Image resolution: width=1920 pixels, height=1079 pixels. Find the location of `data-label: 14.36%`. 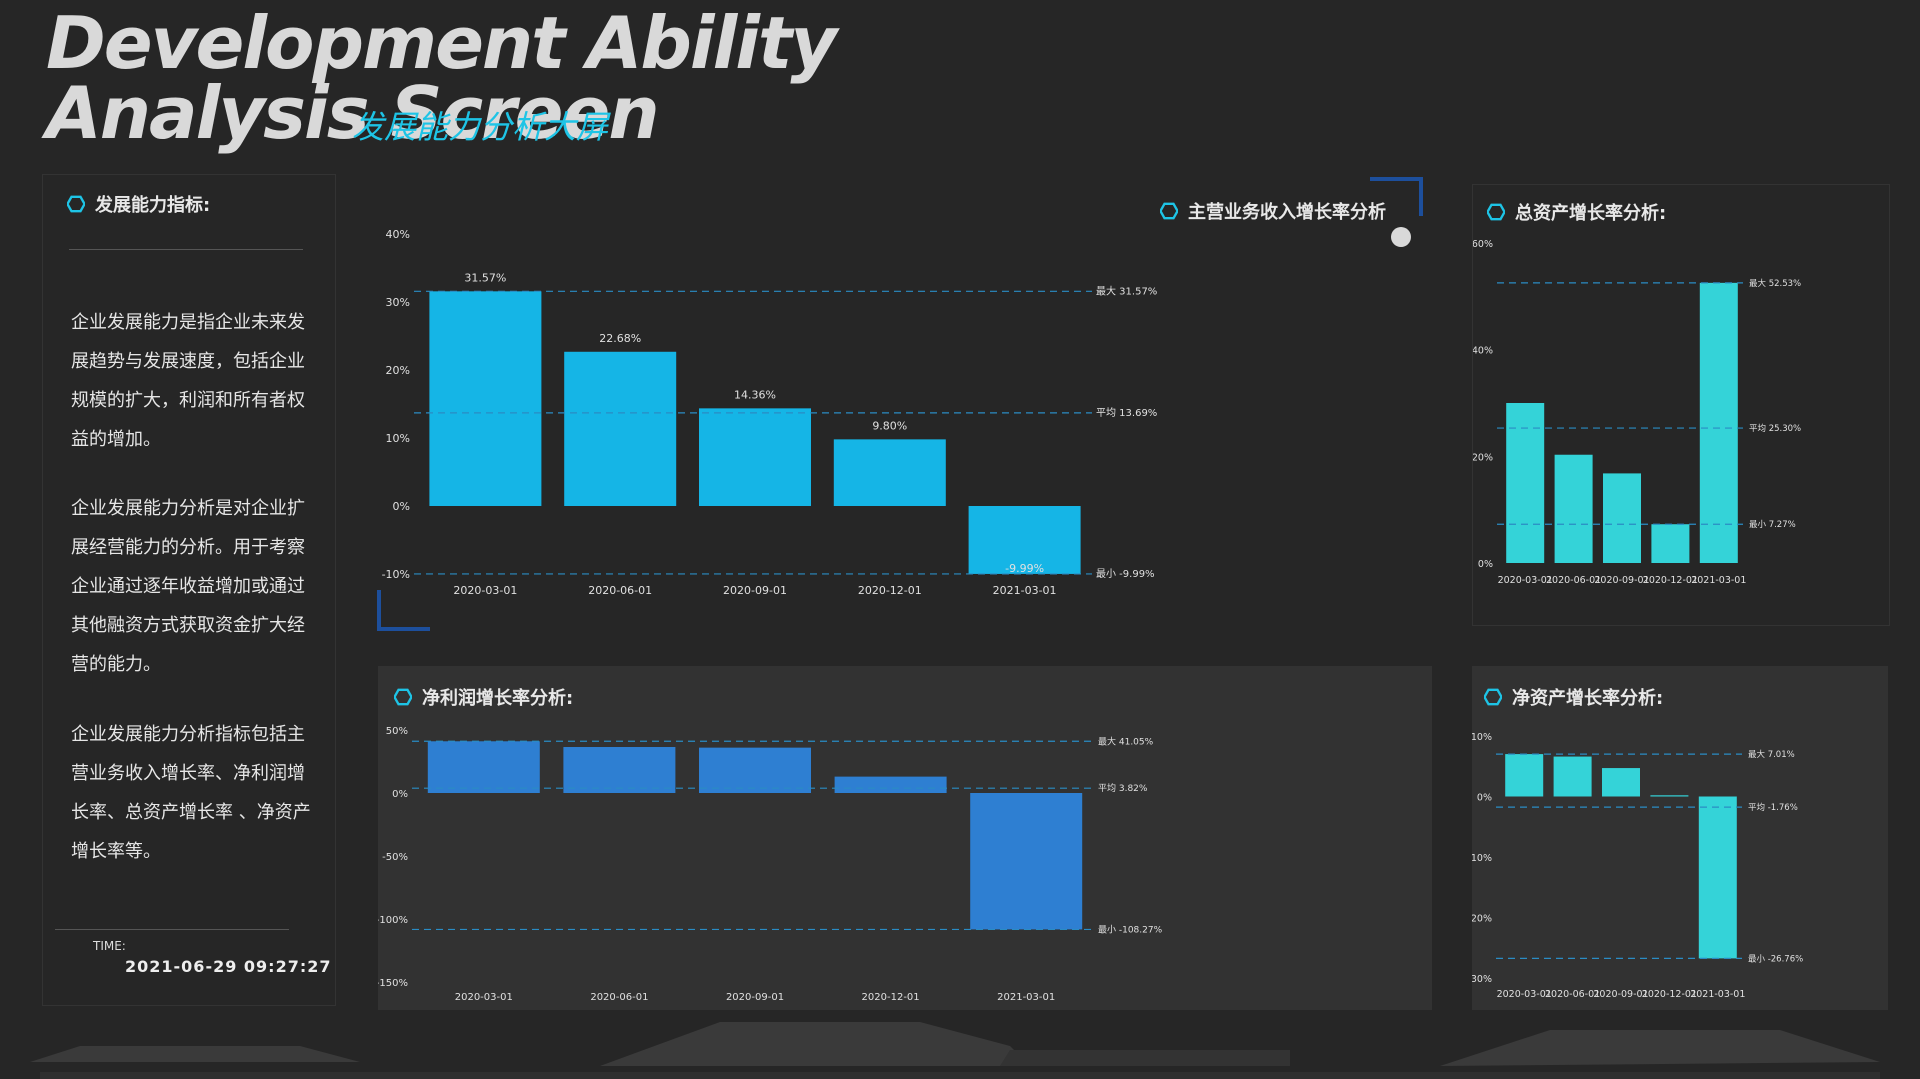

data-label: 14.36% is located at coordinates (755, 394).